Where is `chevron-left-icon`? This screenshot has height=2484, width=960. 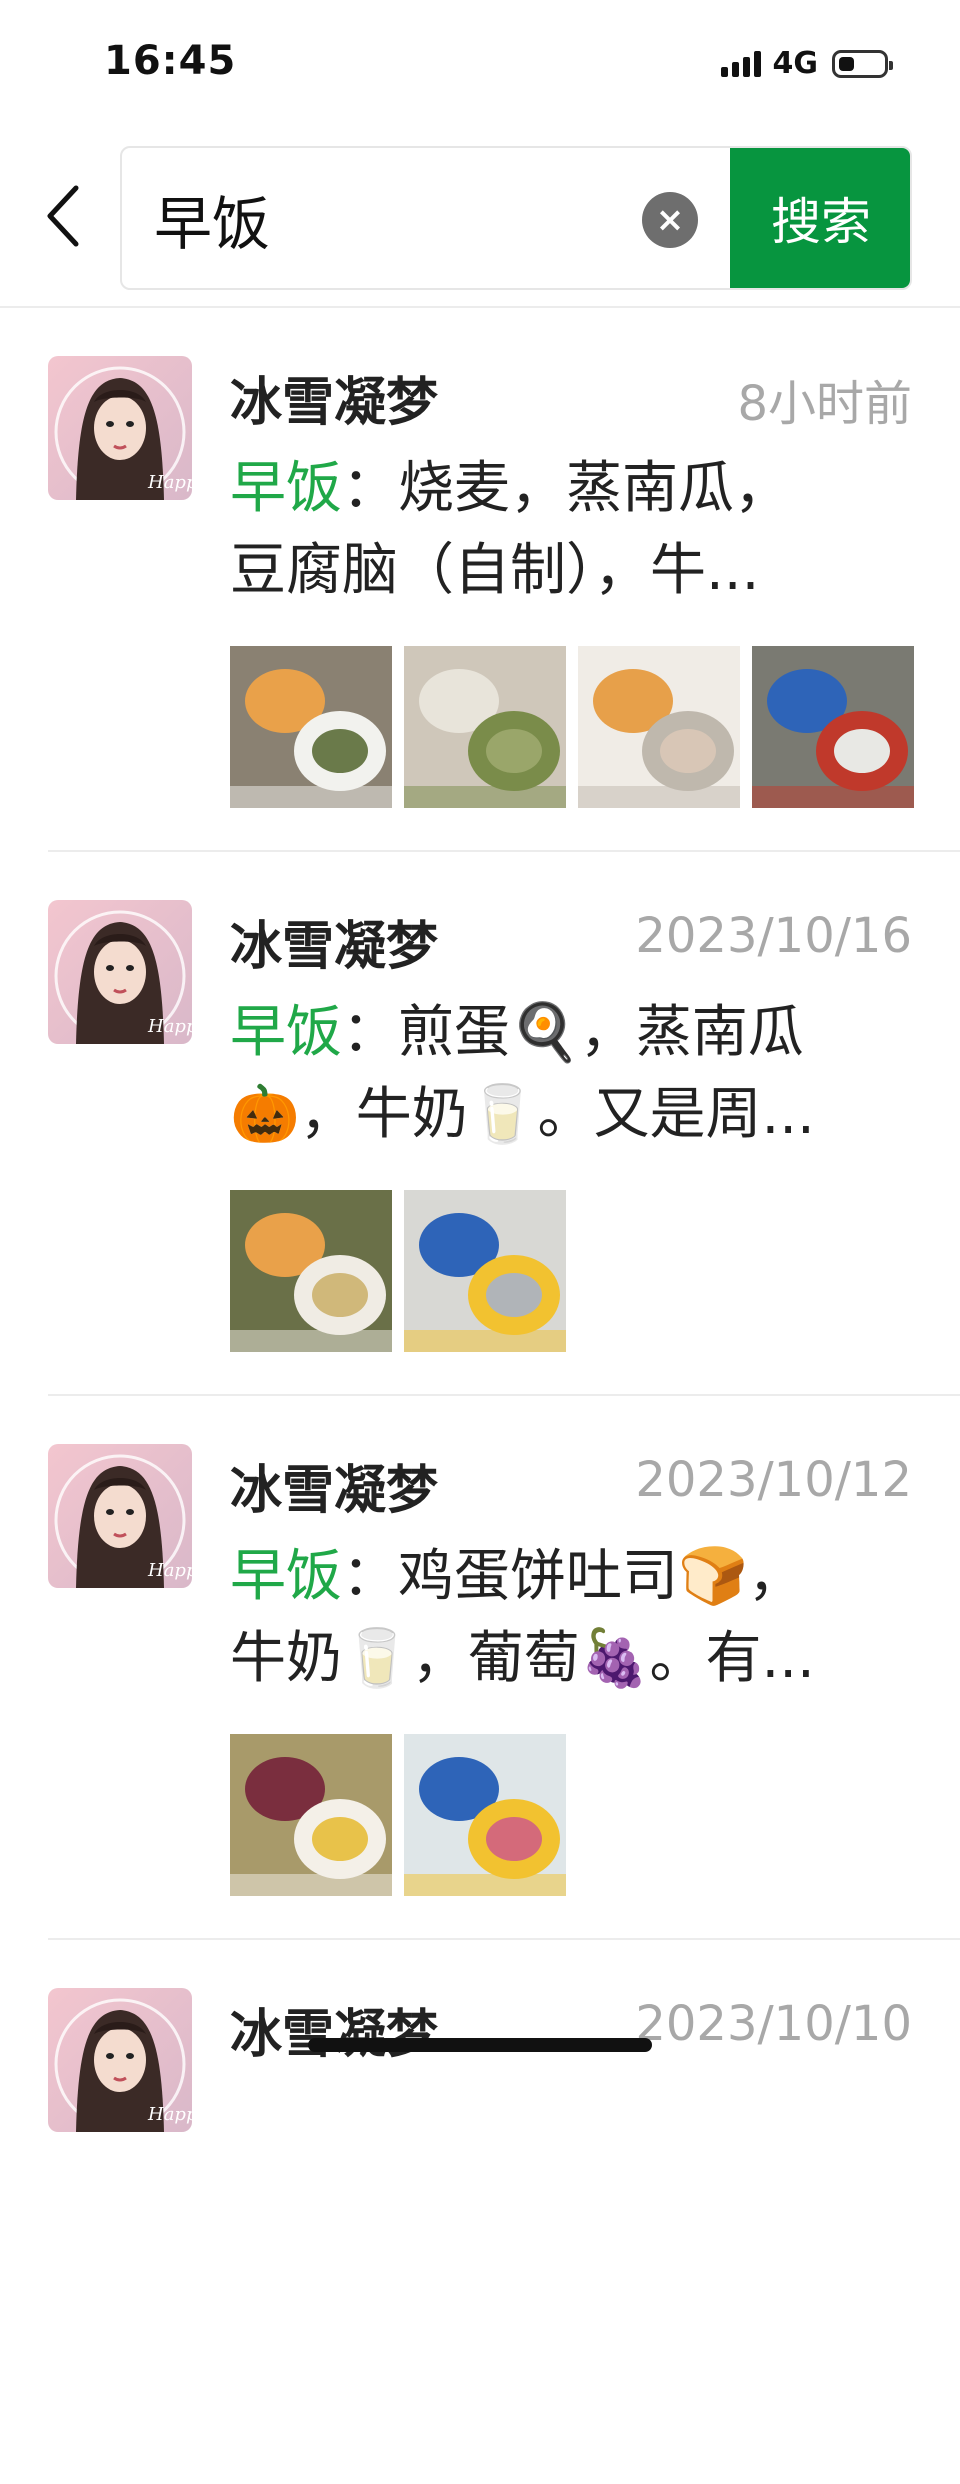 chevron-left-icon is located at coordinates (63, 216).